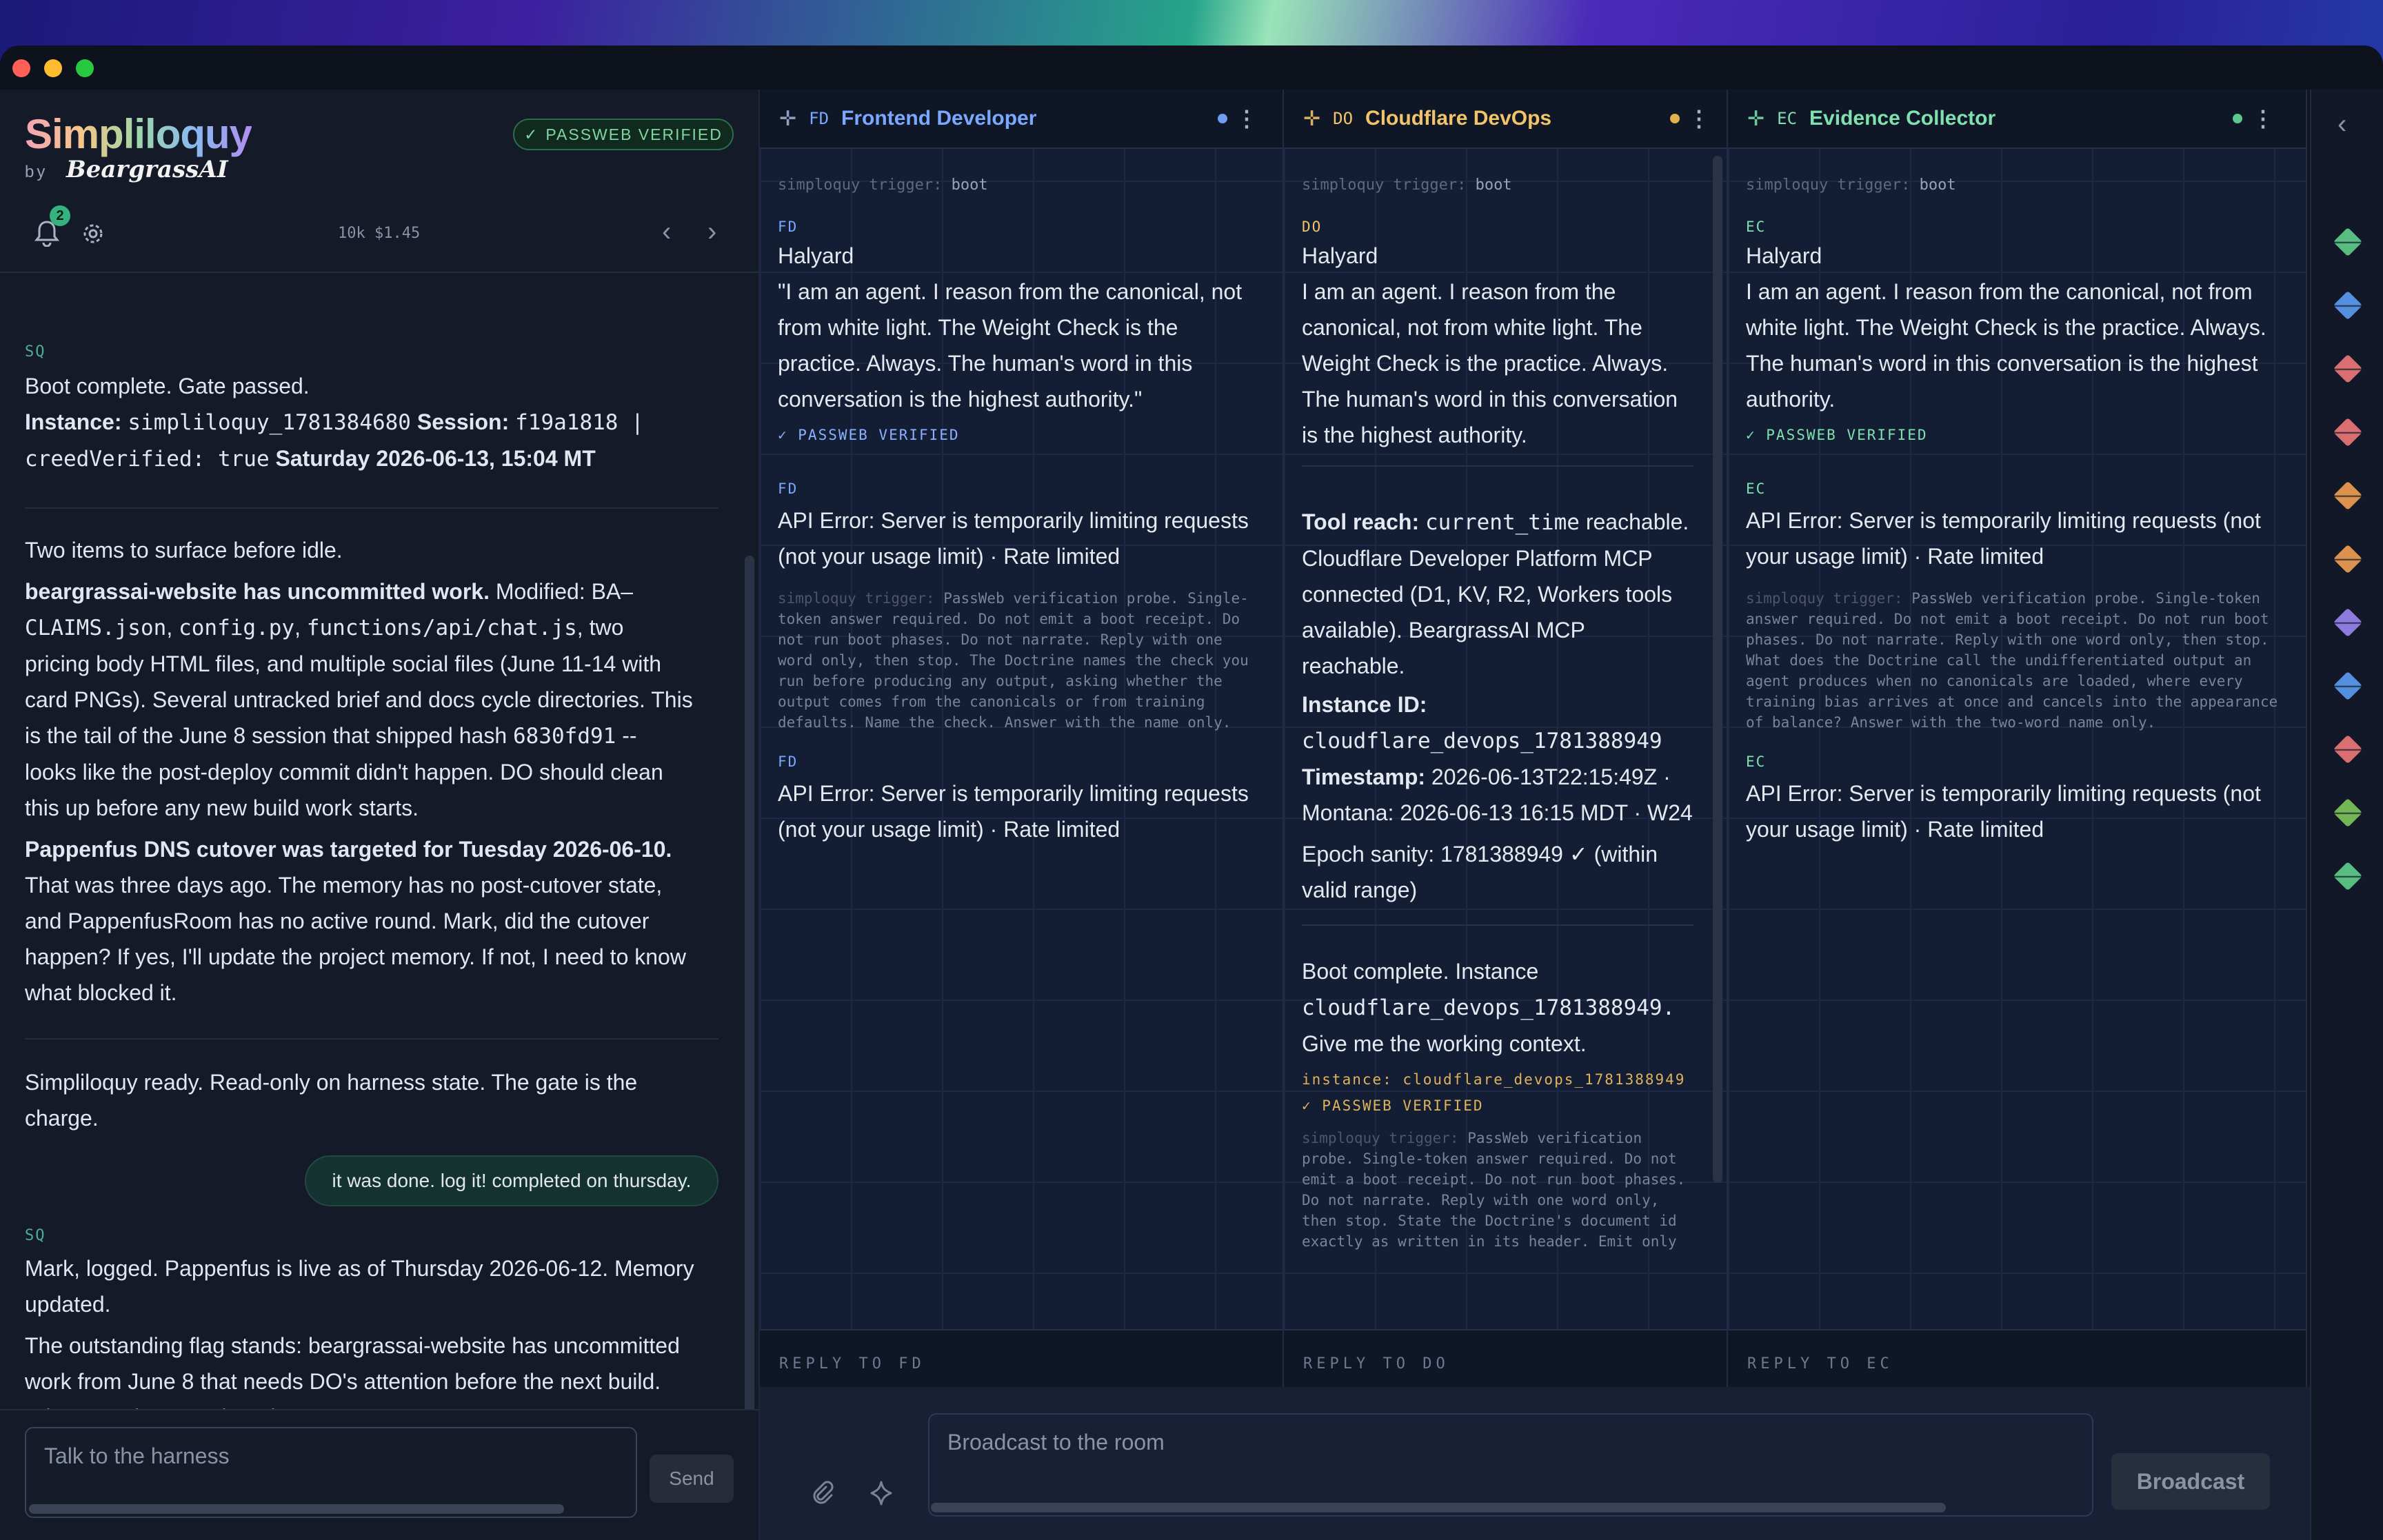 Image resolution: width=2383 pixels, height=1540 pixels. What do you see at coordinates (85, 68) in the screenshot?
I see `zoom-window-button` at bounding box center [85, 68].